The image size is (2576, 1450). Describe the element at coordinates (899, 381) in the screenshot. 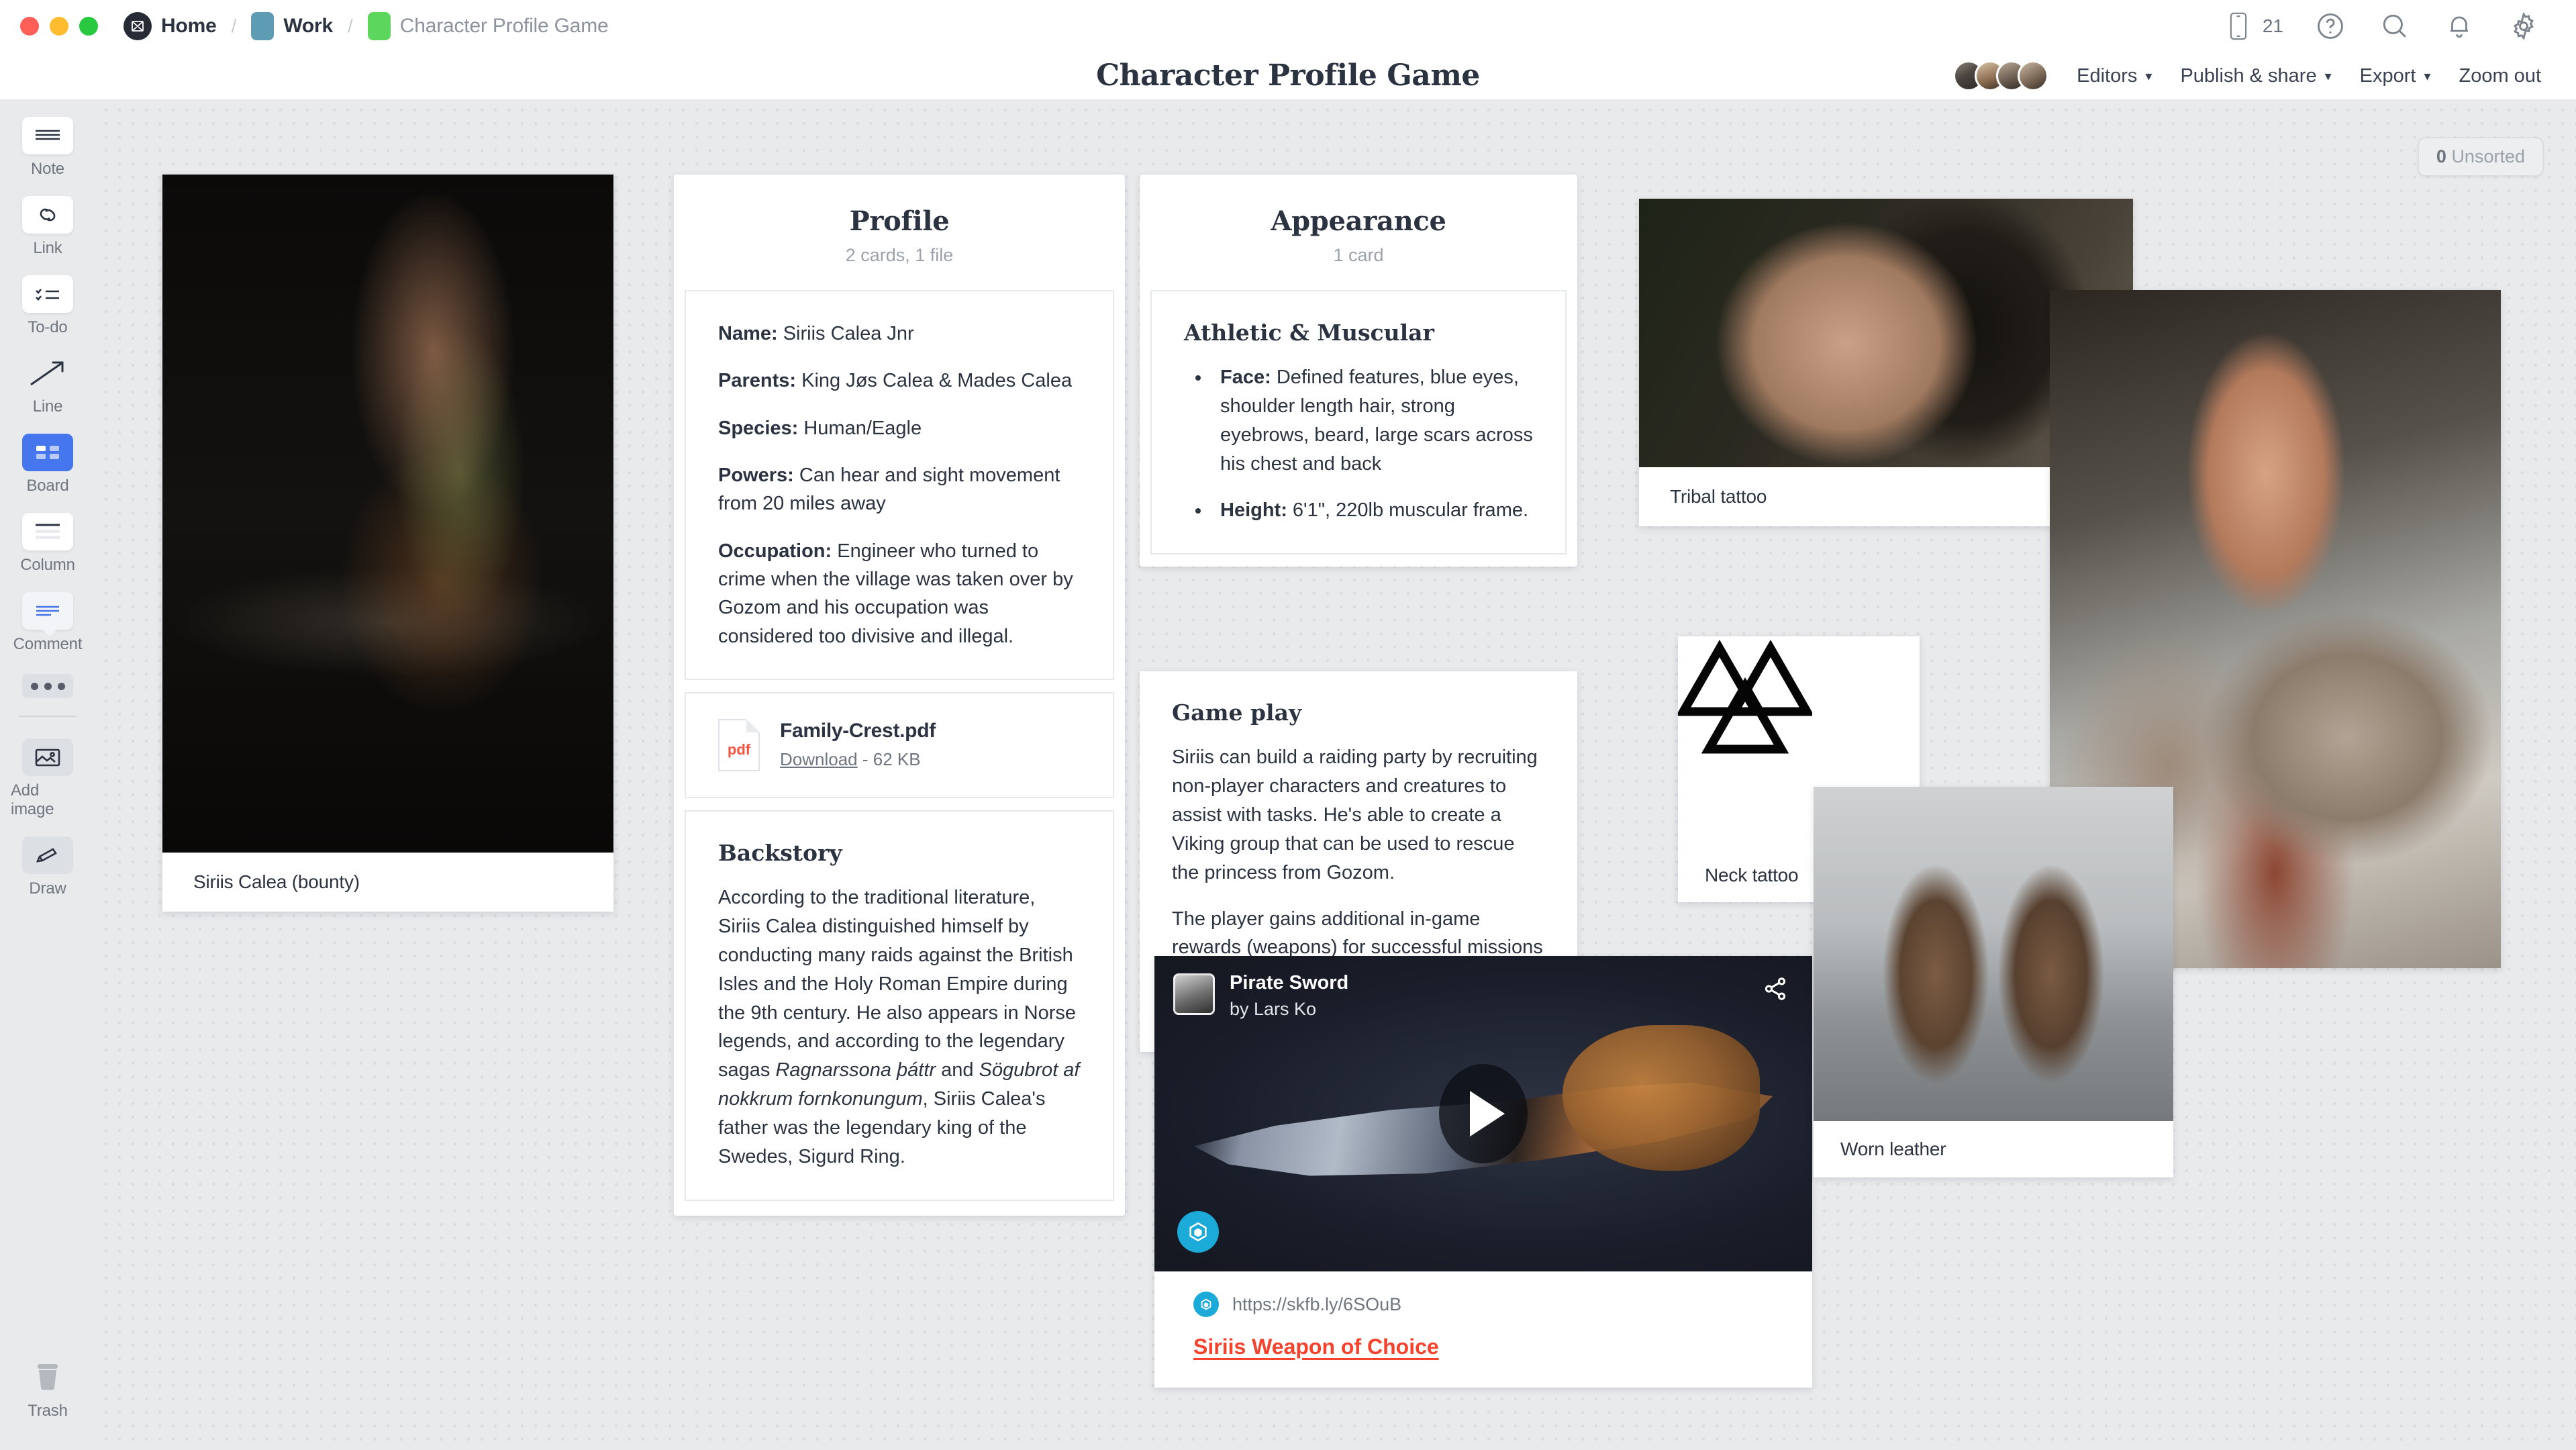

I see `profile-field-parents: Parents: King Jøs Calea & Mades Calea` at that location.